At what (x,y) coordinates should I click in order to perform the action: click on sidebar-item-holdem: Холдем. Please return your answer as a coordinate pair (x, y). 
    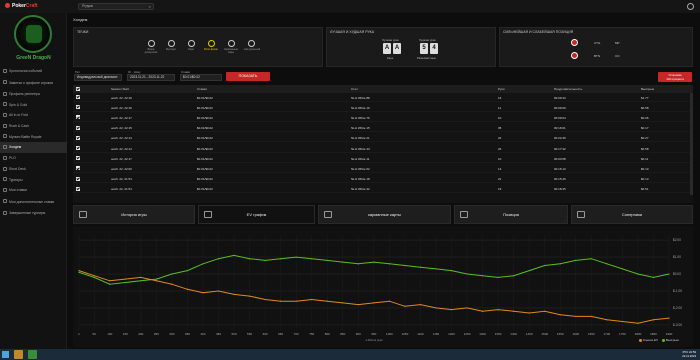
    Looking at the image, I should click on (33, 147).